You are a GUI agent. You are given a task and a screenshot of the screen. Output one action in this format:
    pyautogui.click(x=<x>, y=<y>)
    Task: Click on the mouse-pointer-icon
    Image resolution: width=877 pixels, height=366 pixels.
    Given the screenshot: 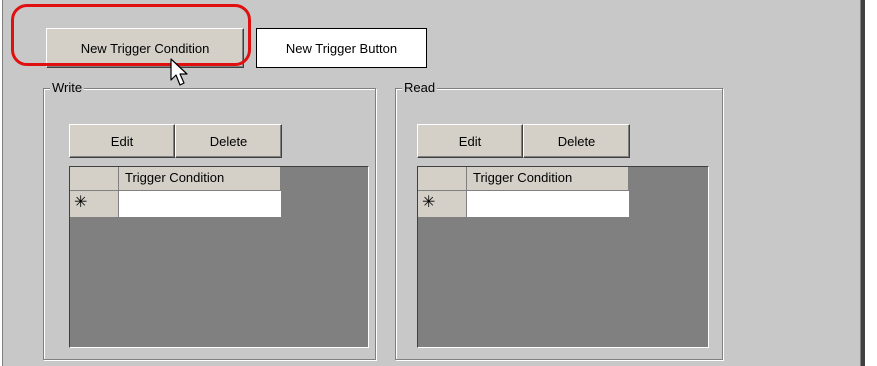 What is the action you would take?
    pyautogui.click(x=179, y=72)
    